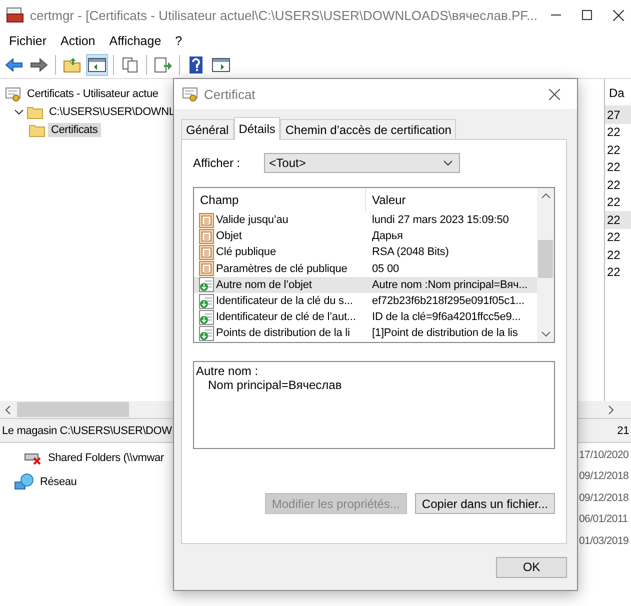 This screenshot has height=606, width=631. What do you see at coordinates (440, 220) in the screenshot?
I see `field-value: lundi 27 mars 2023 15:09:50` at bounding box center [440, 220].